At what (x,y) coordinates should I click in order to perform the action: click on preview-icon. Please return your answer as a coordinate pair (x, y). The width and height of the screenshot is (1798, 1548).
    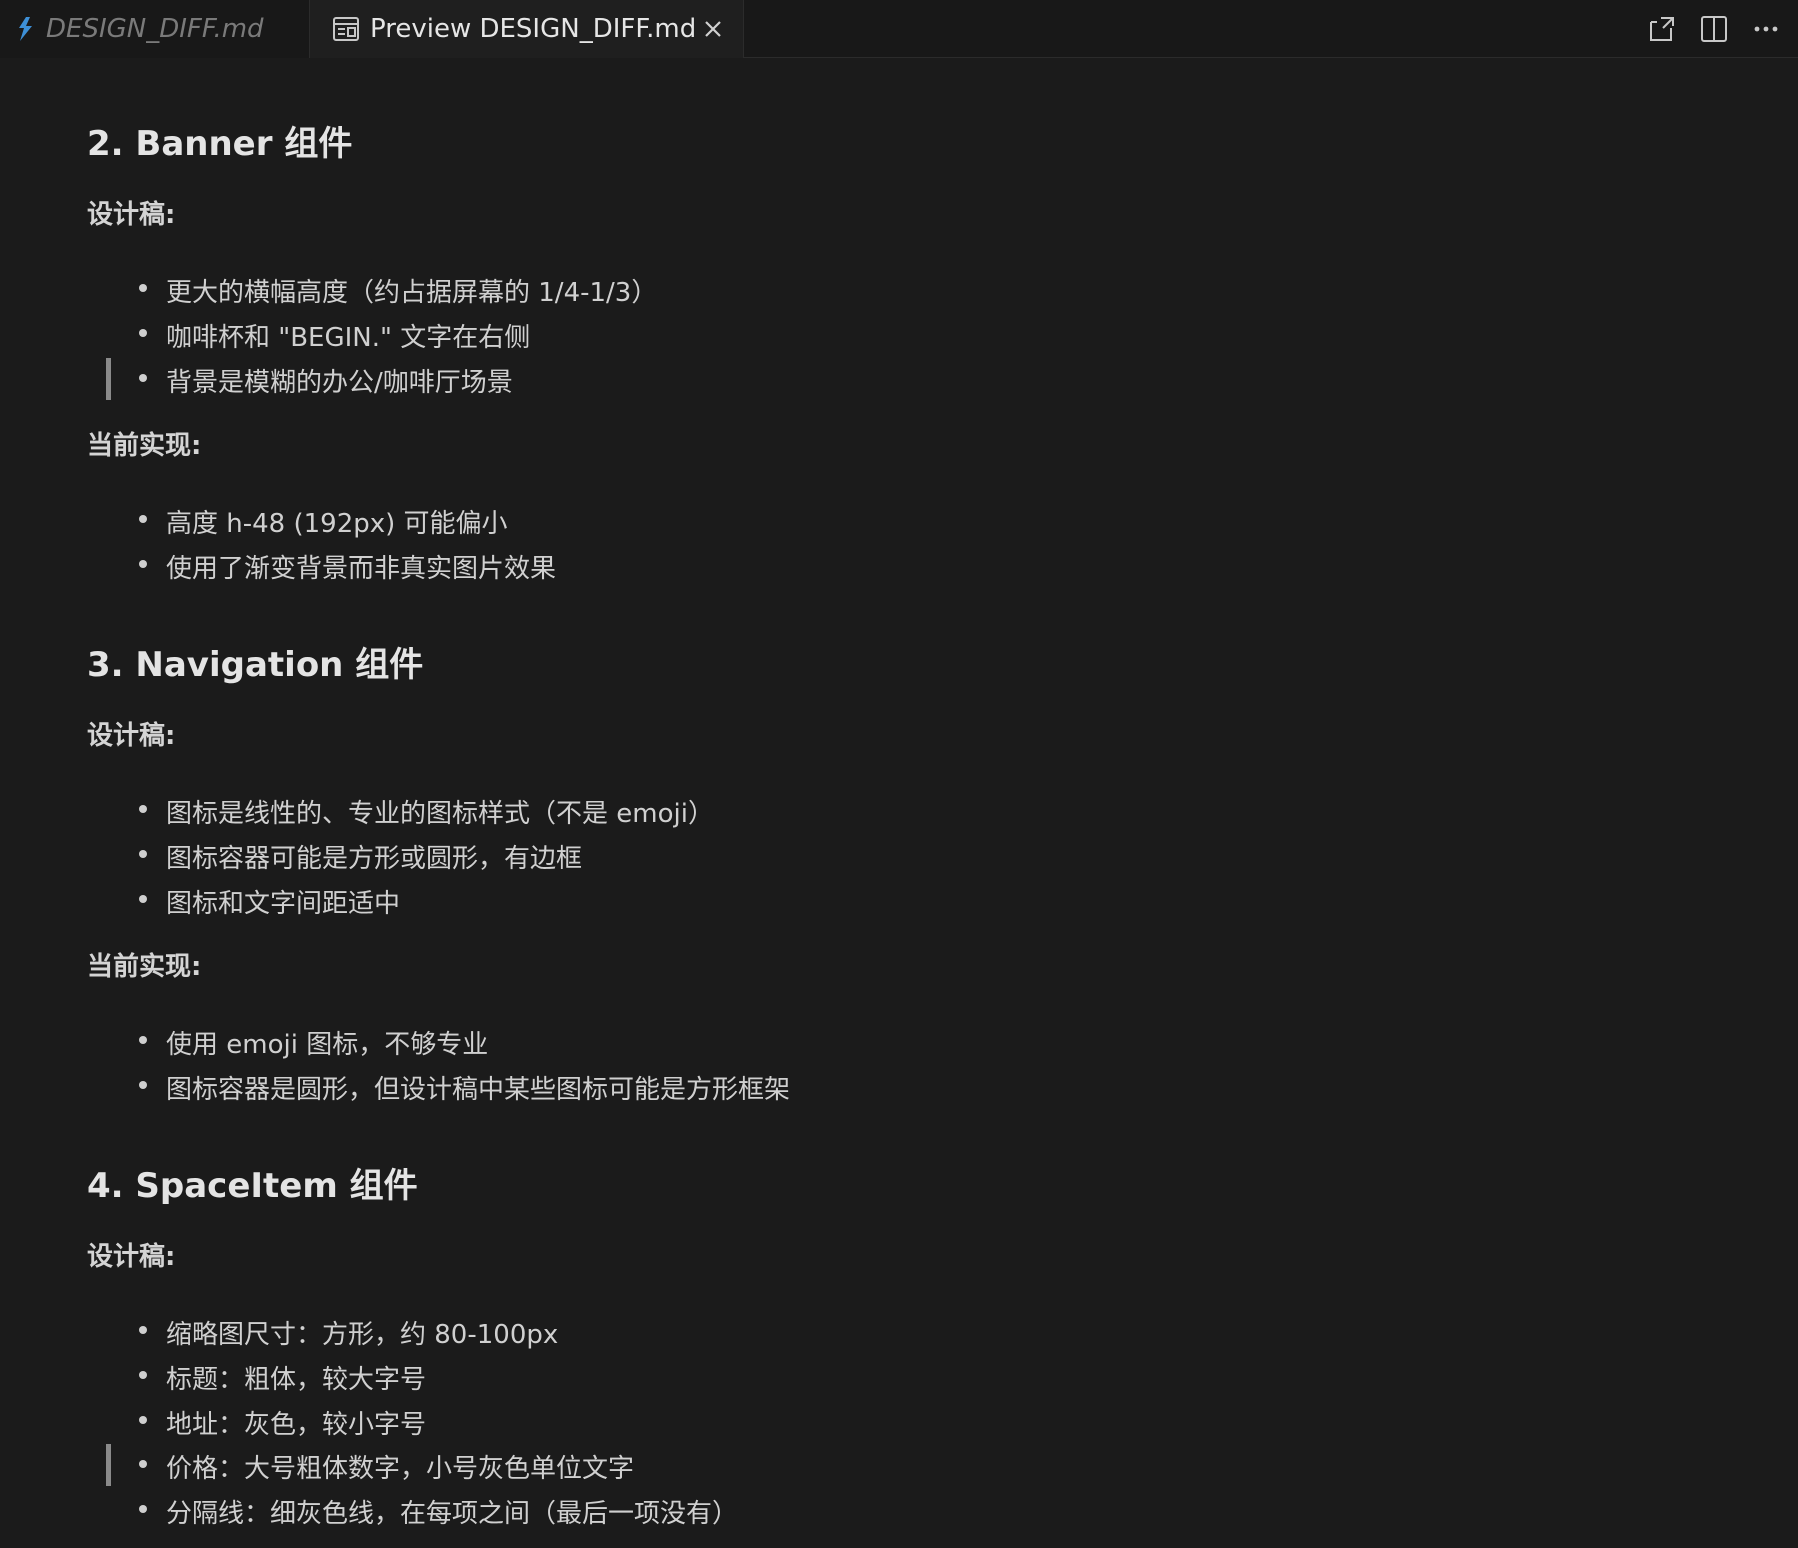
    Looking at the image, I should click on (346, 29).